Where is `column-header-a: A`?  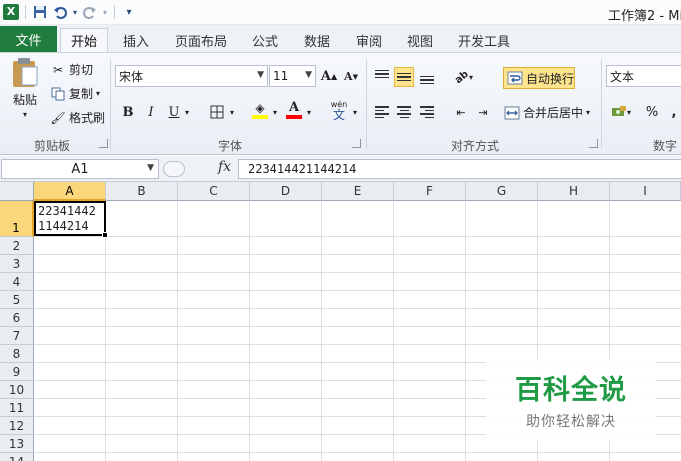 column-header-a: A is located at coordinates (70, 191).